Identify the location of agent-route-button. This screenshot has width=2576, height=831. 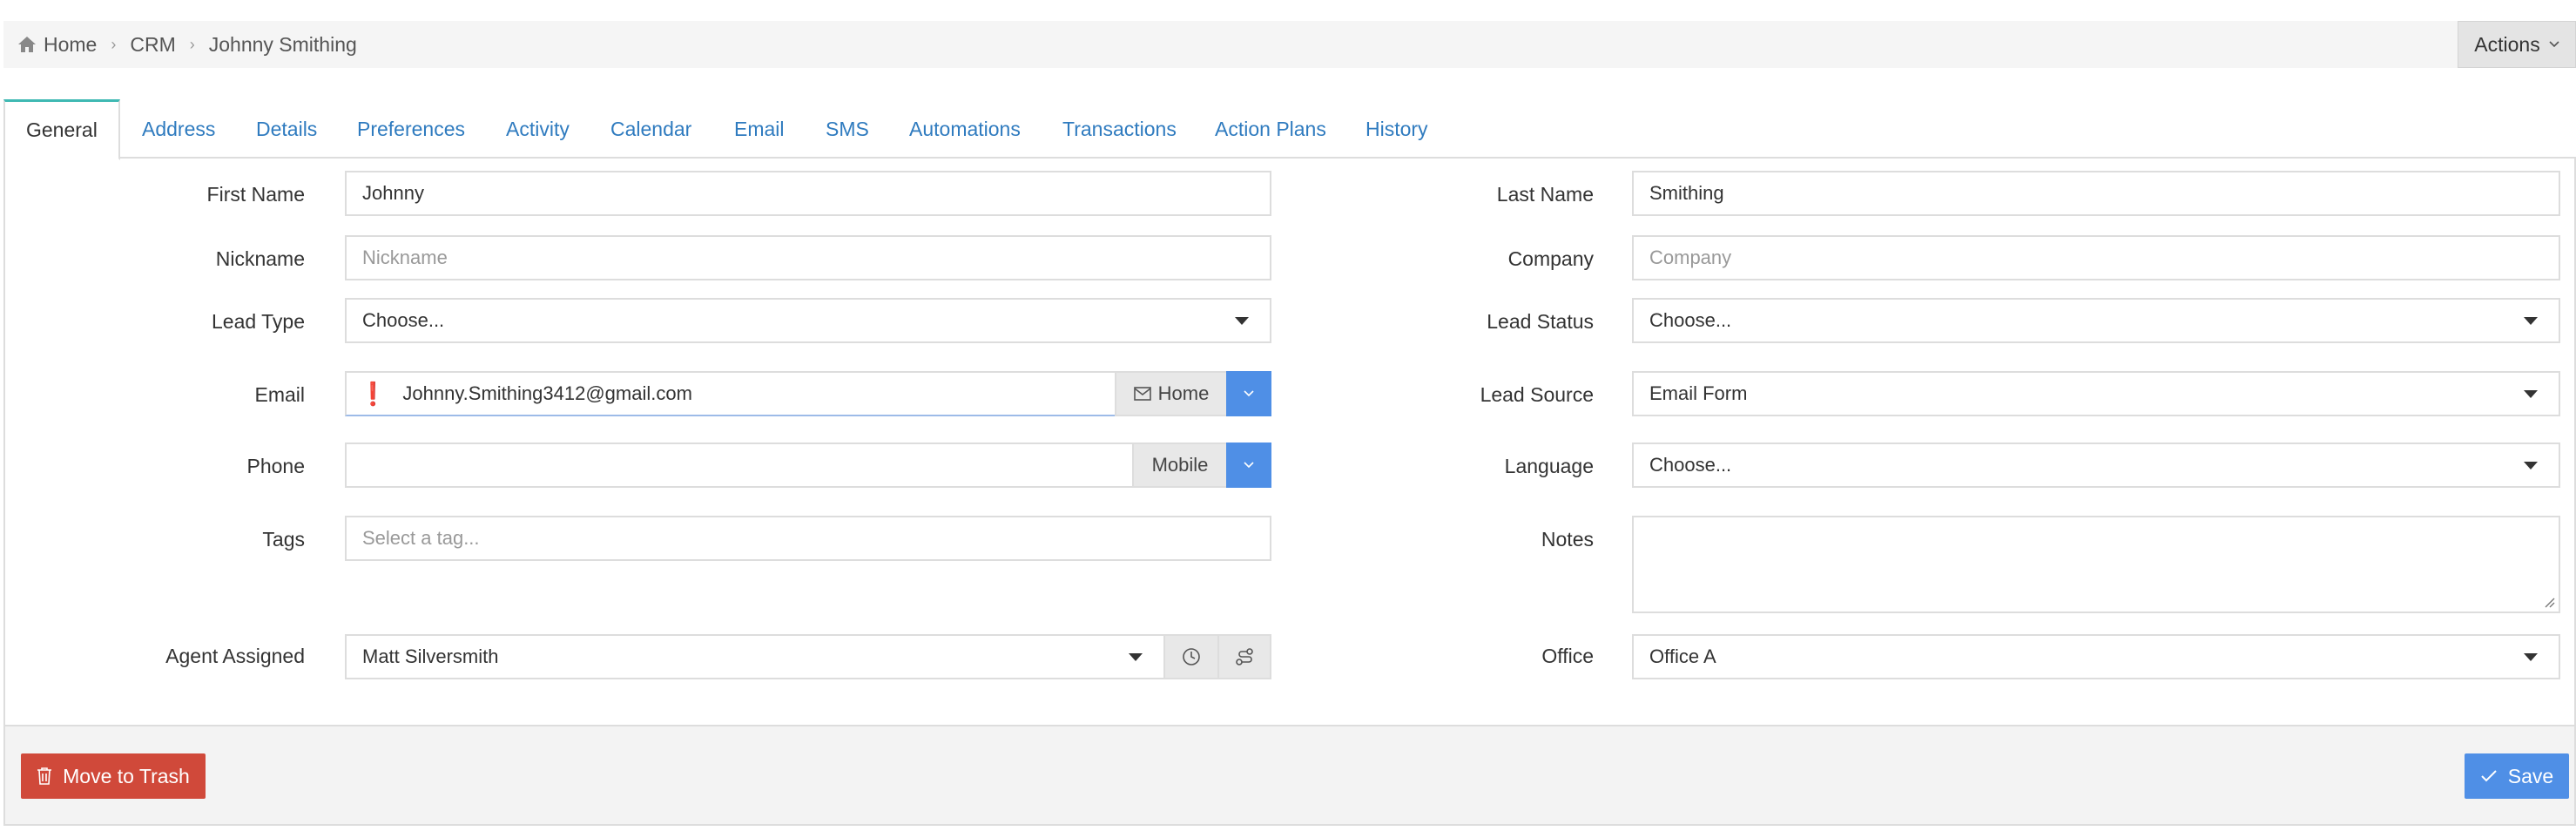
(1244, 657).